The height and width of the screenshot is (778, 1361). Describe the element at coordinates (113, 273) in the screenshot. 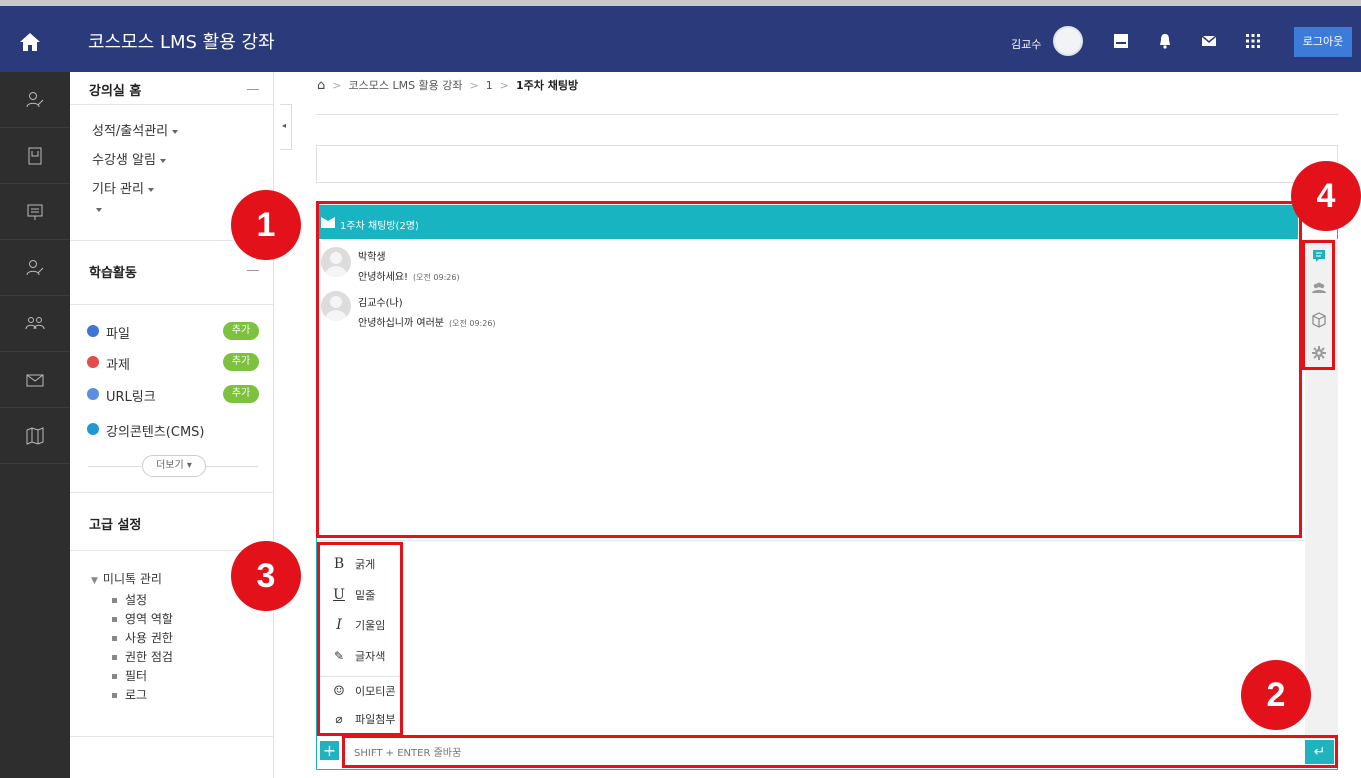

I see `activities-title: 학습활동` at that location.